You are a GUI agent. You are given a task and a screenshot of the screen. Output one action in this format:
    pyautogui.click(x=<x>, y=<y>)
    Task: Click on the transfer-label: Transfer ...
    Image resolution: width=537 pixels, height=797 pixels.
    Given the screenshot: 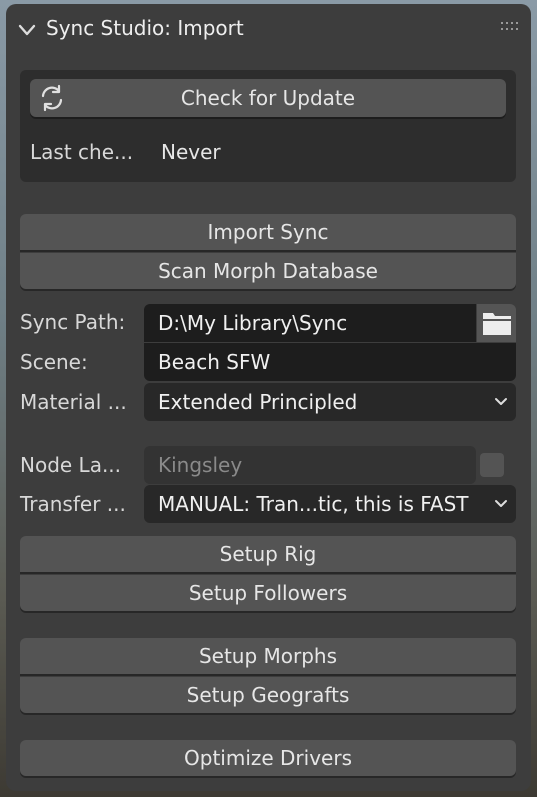 What is the action you would take?
    pyautogui.click(x=73, y=504)
    